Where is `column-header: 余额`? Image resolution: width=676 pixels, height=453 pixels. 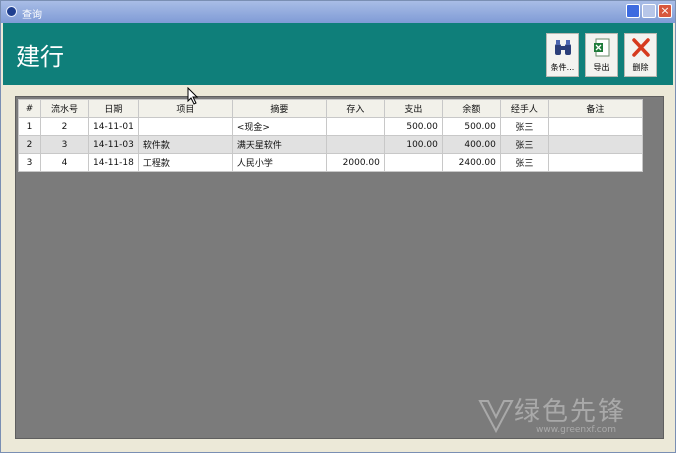 column-header: 余额 is located at coordinates (471, 108).